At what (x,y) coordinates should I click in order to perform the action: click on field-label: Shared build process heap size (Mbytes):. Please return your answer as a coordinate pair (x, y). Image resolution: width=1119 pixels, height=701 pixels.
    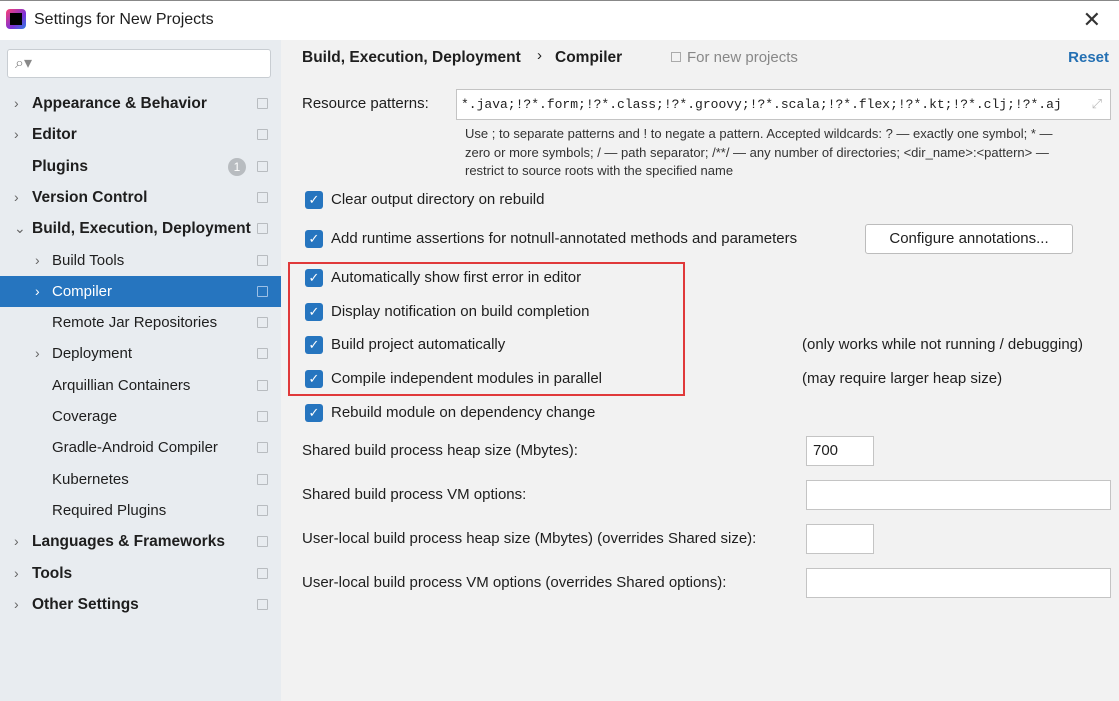
    Looking at the image, I should click on (440, 450).